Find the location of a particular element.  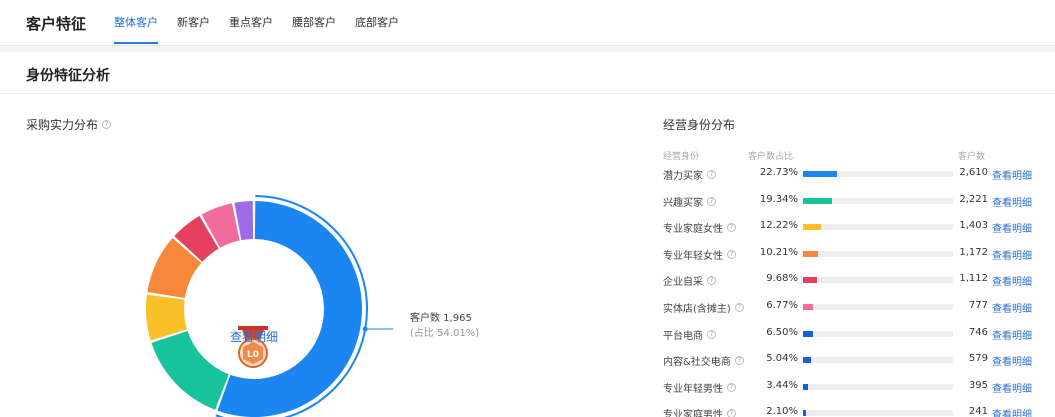

customer-tabs: 整体客户 新客户 重点客户 腰部客户 底部客户 is located at coordinates (266, 23).